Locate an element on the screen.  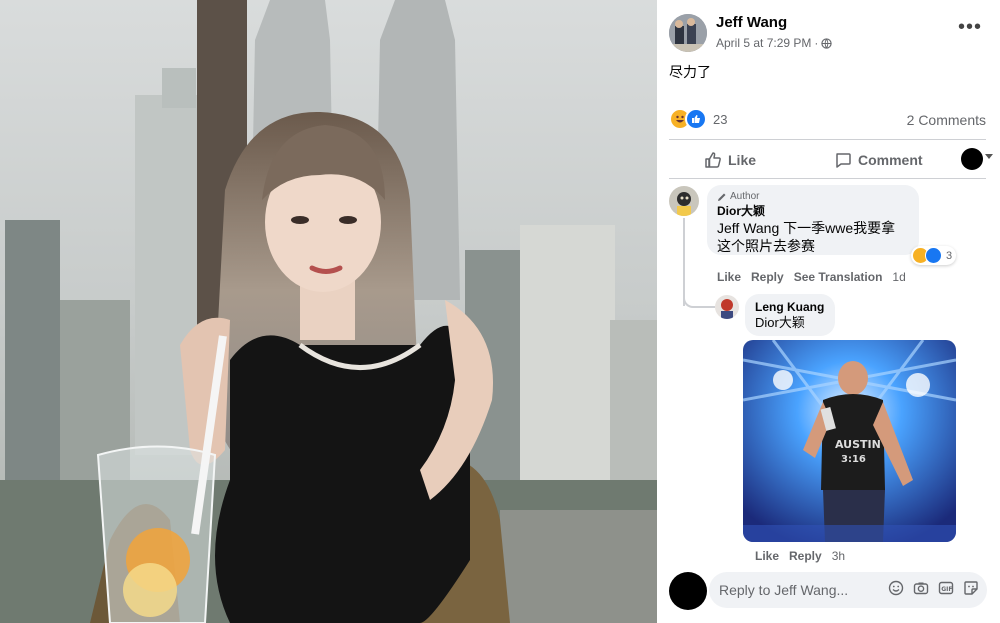
like-label: Like is located at coordinates (742, 160).